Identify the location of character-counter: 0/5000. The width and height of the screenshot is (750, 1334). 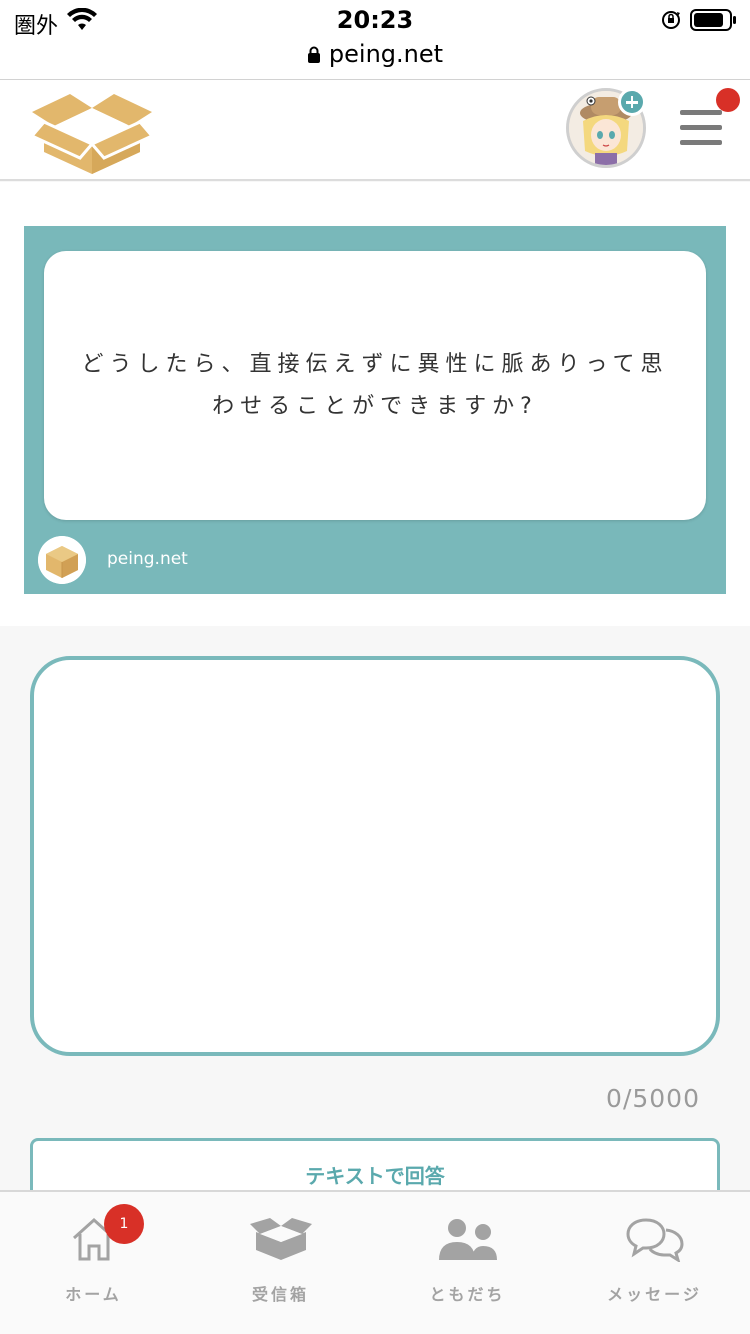
(653, 1098).